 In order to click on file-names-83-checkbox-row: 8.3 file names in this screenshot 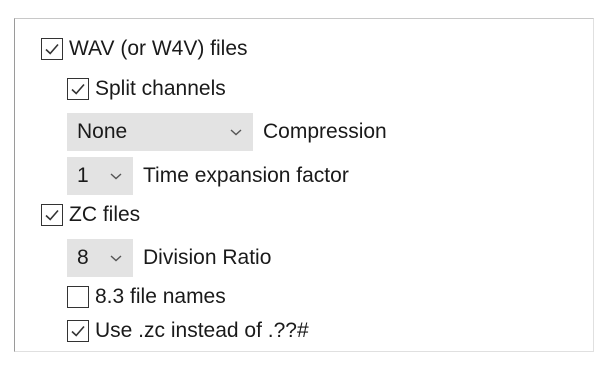, I will do `click(146, 297)`.